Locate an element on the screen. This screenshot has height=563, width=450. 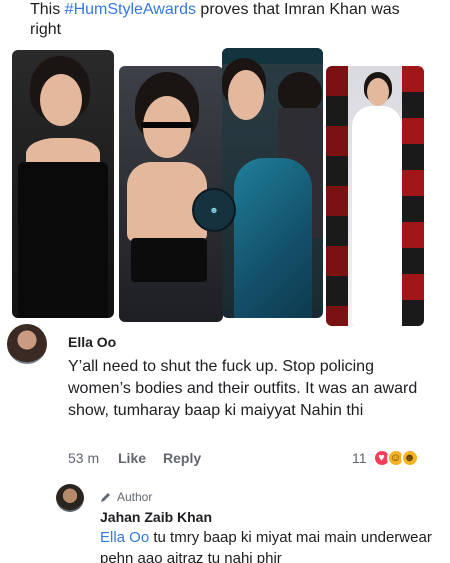
author-badge-label: Author is located at coordinates (135, 497).